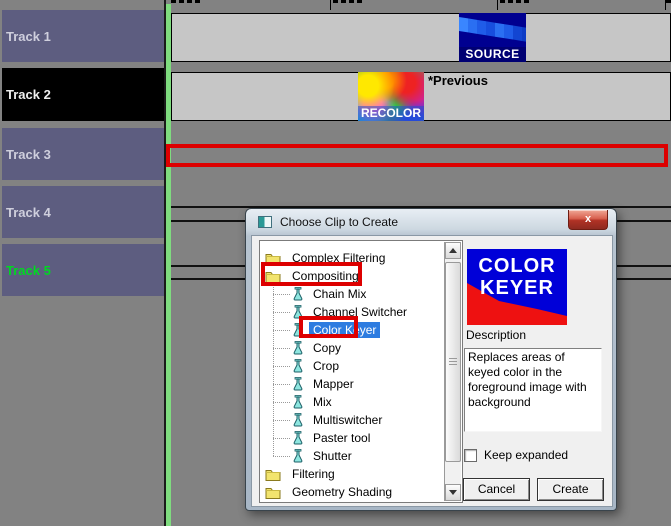 The height and width of the screenshot is (526, 671). I want to click on source-clip: SOURCE, so click(492, 37).